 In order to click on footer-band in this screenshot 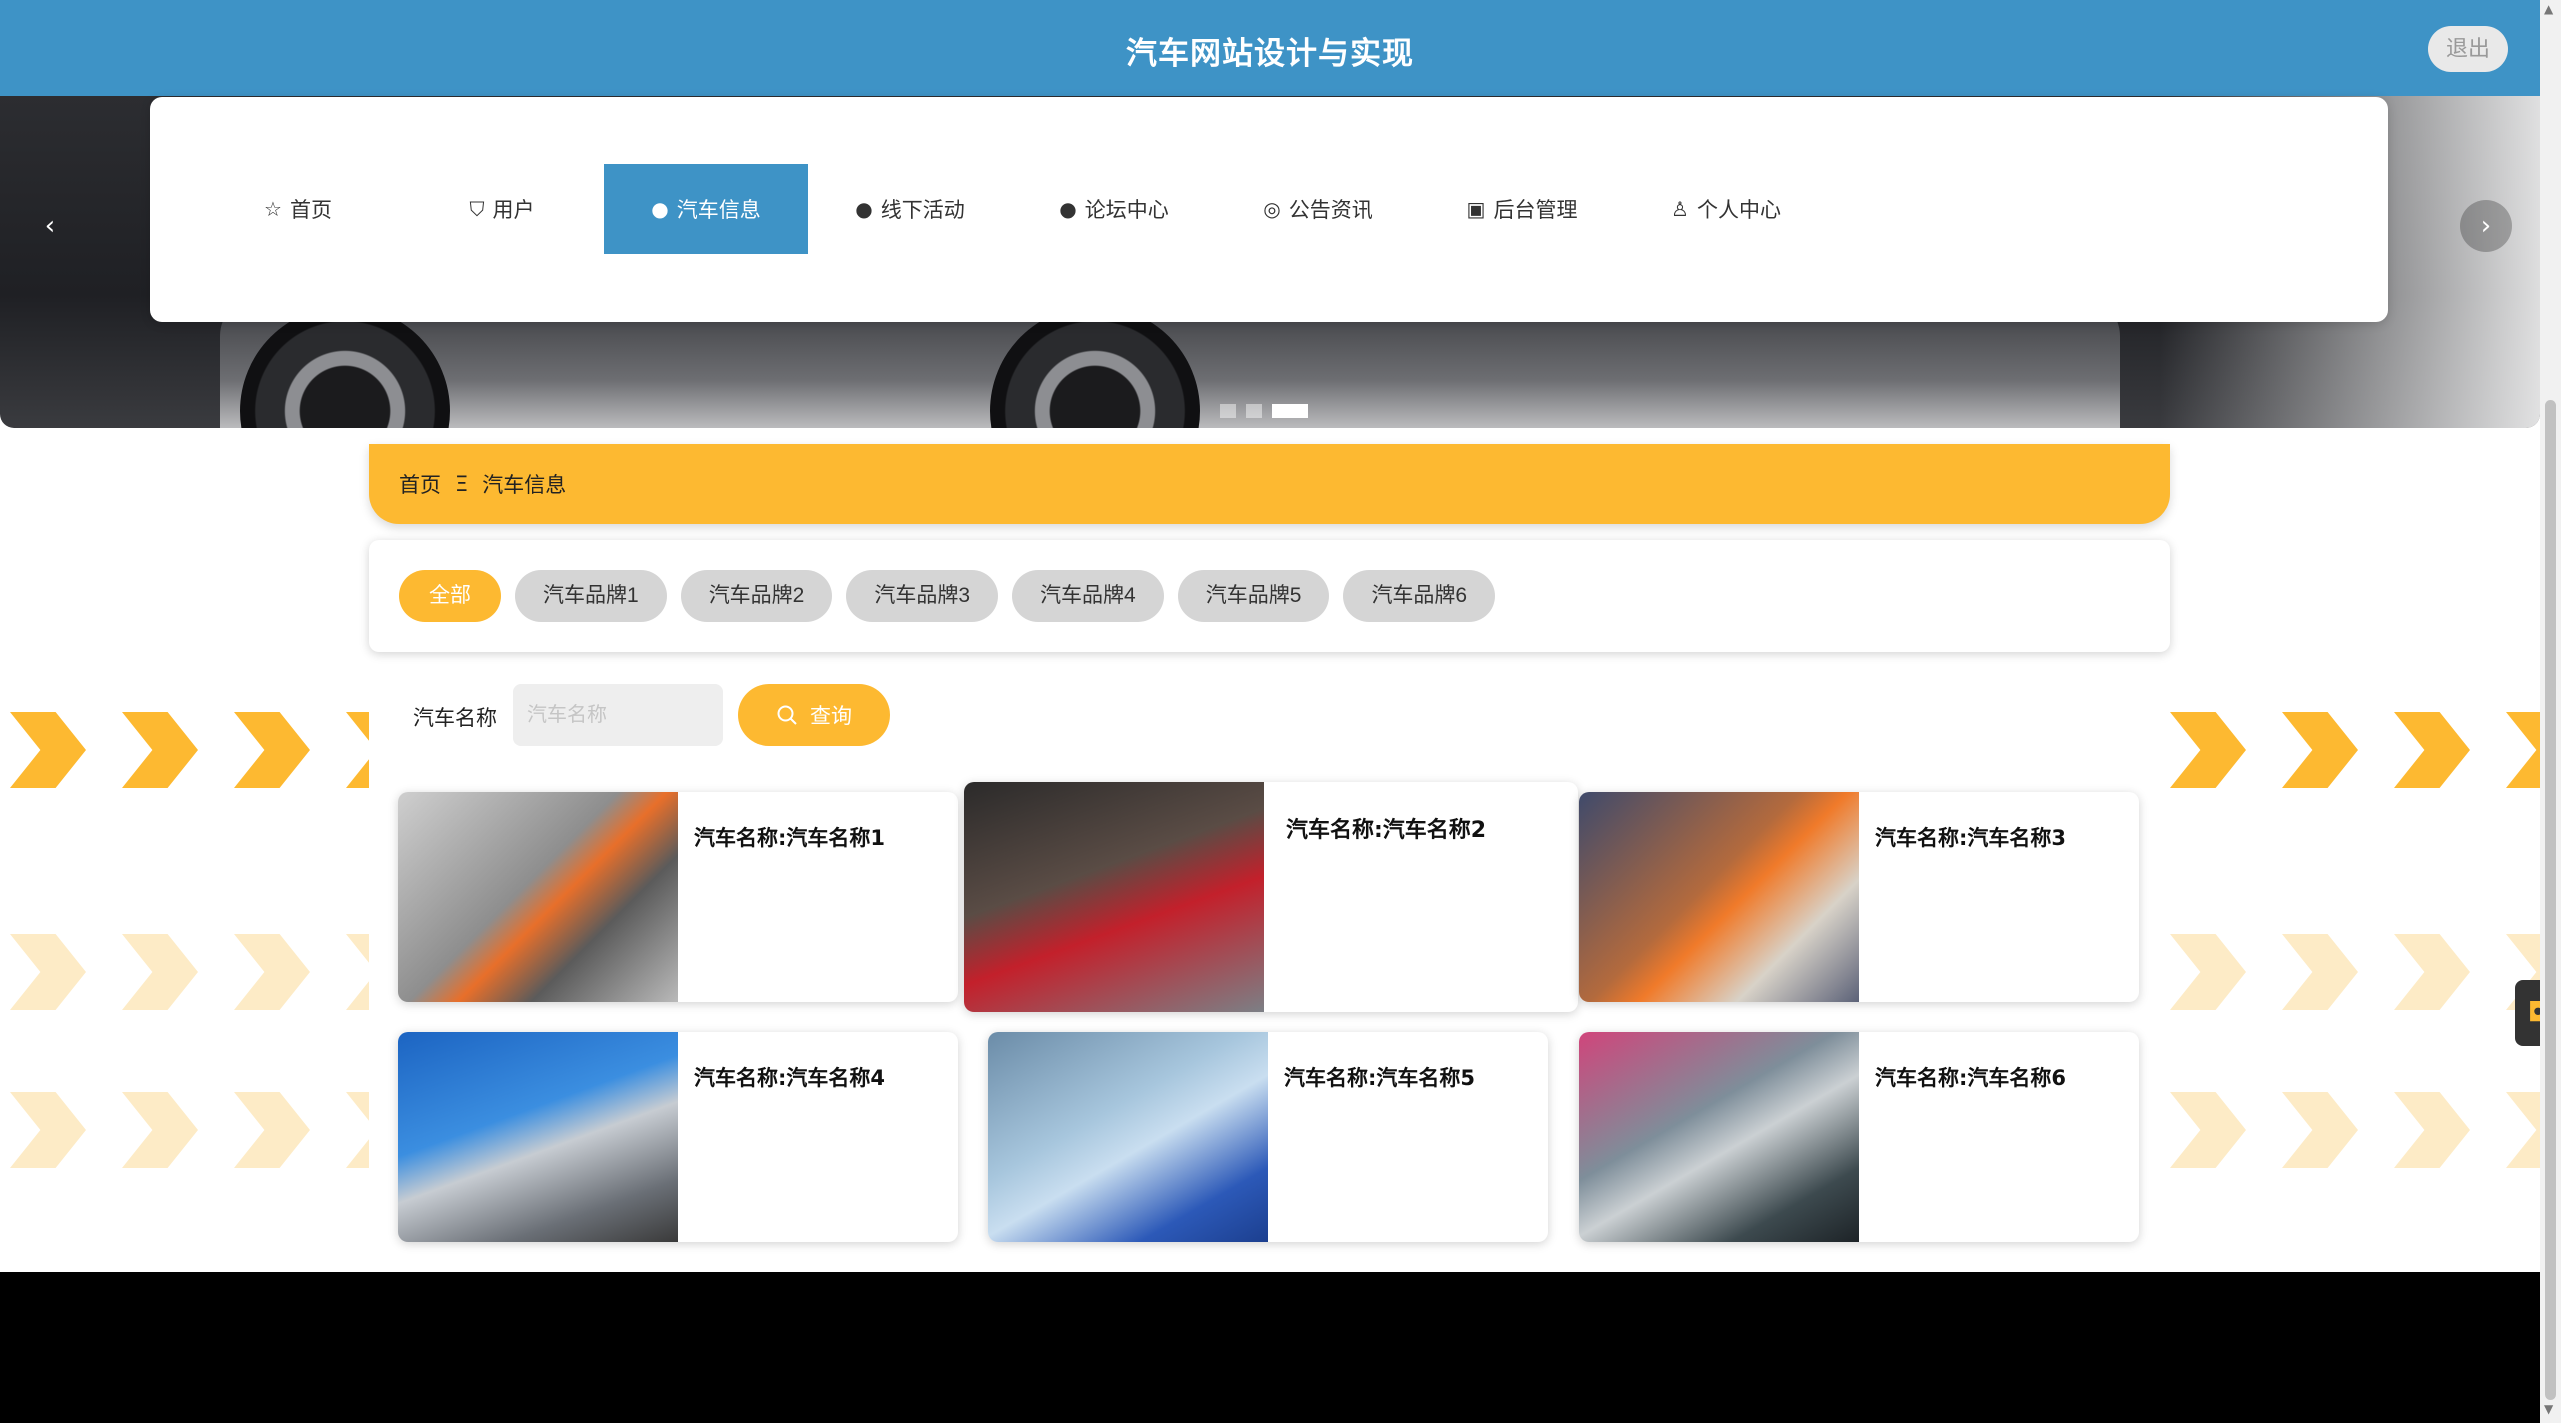, I will do `click(1270, 1347)`.